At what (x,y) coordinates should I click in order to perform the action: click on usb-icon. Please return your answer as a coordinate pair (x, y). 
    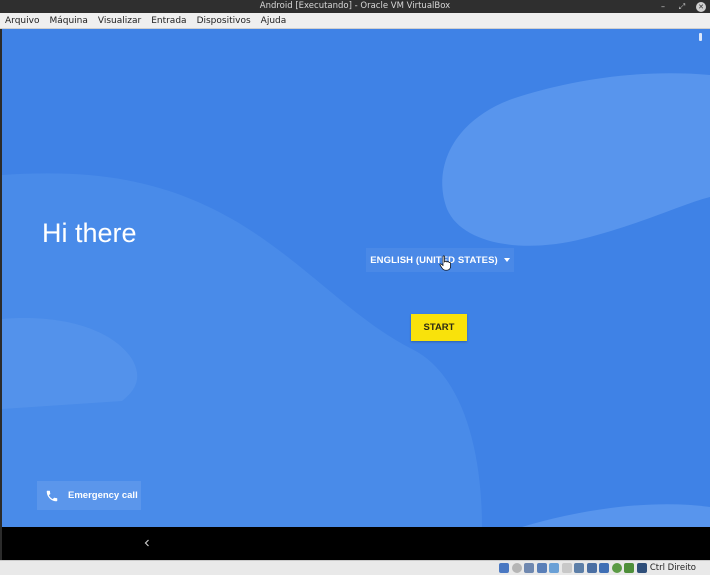
    Looking at the image, I should click on (554, 568).